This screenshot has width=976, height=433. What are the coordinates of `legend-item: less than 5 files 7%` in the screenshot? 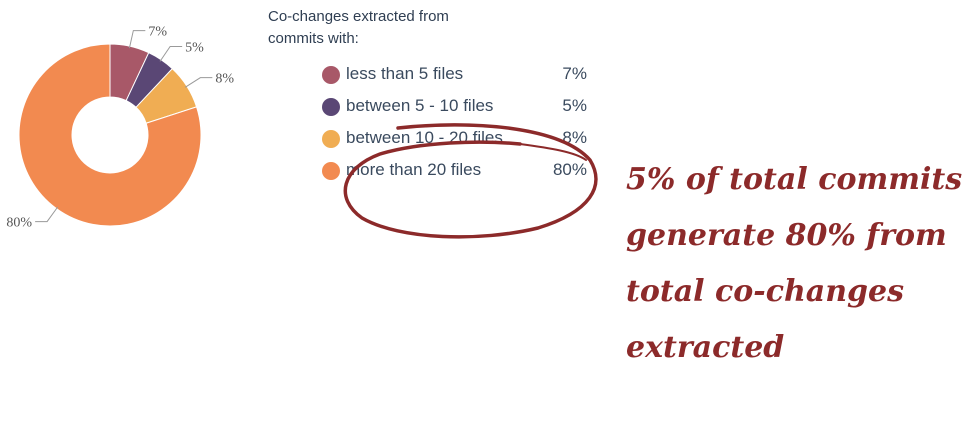 It's located at (456, 78).